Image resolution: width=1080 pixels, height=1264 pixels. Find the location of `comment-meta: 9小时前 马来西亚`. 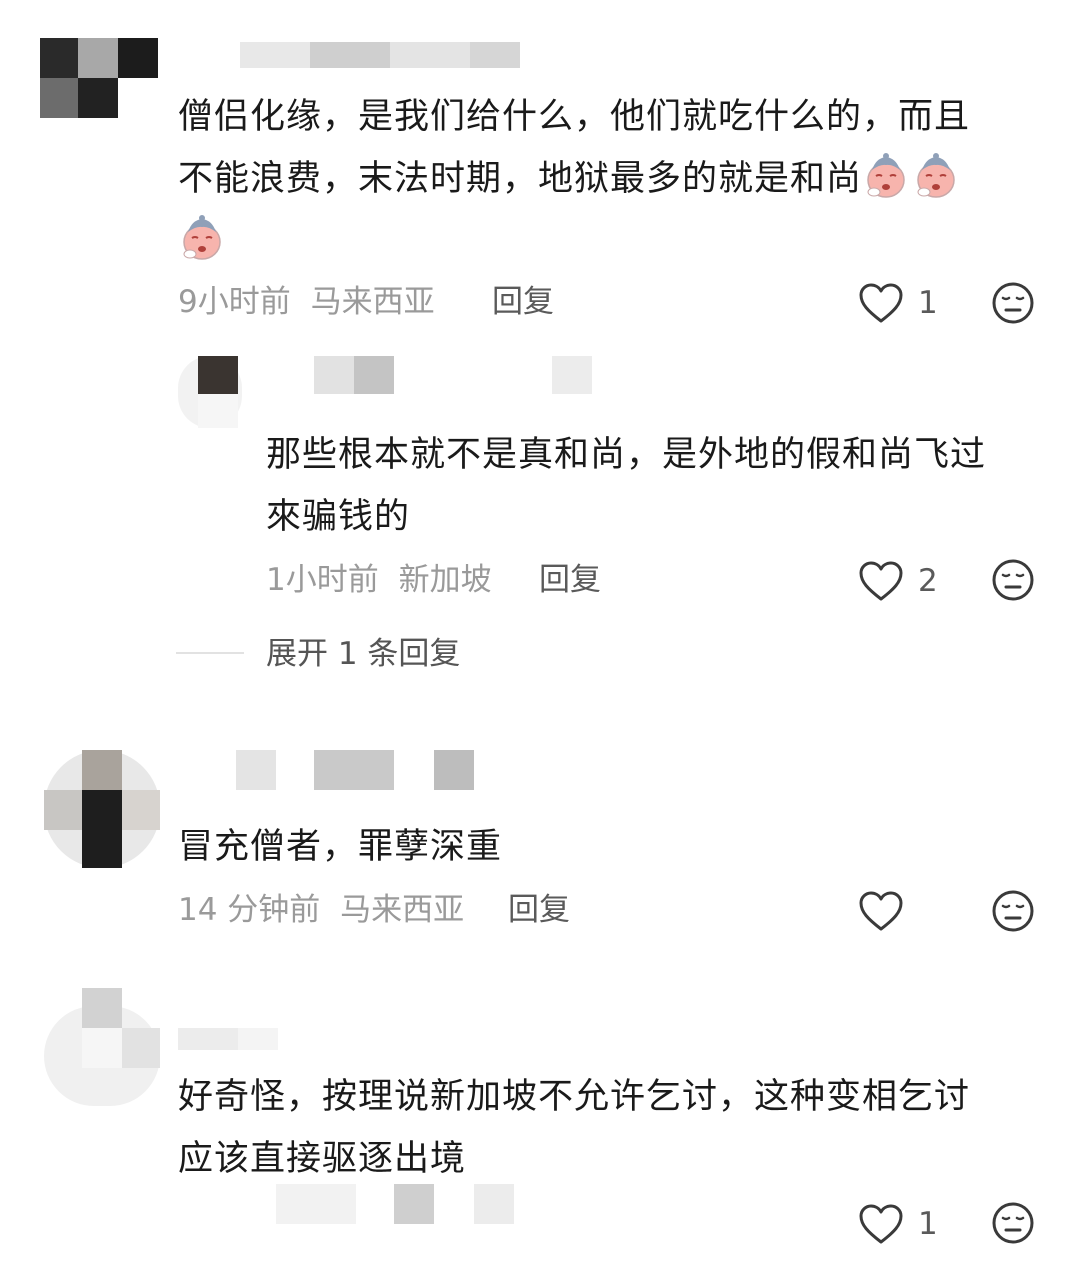

comment-meta: 9小时前 马来西亚 is located at coordinates (306, 302).